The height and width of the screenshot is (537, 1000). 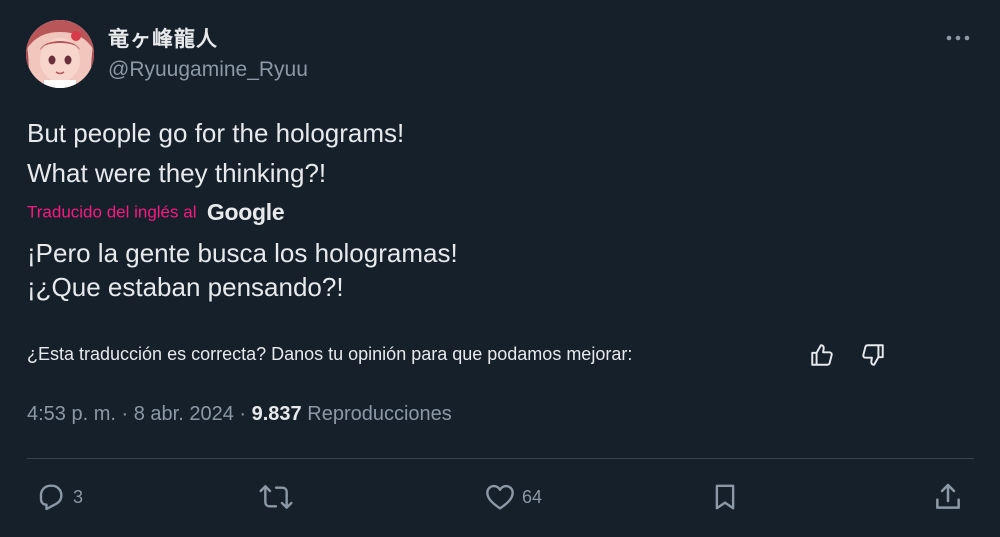 I want to click on tweet-date: 8 abr. 2024, so click(x=184, y=414).